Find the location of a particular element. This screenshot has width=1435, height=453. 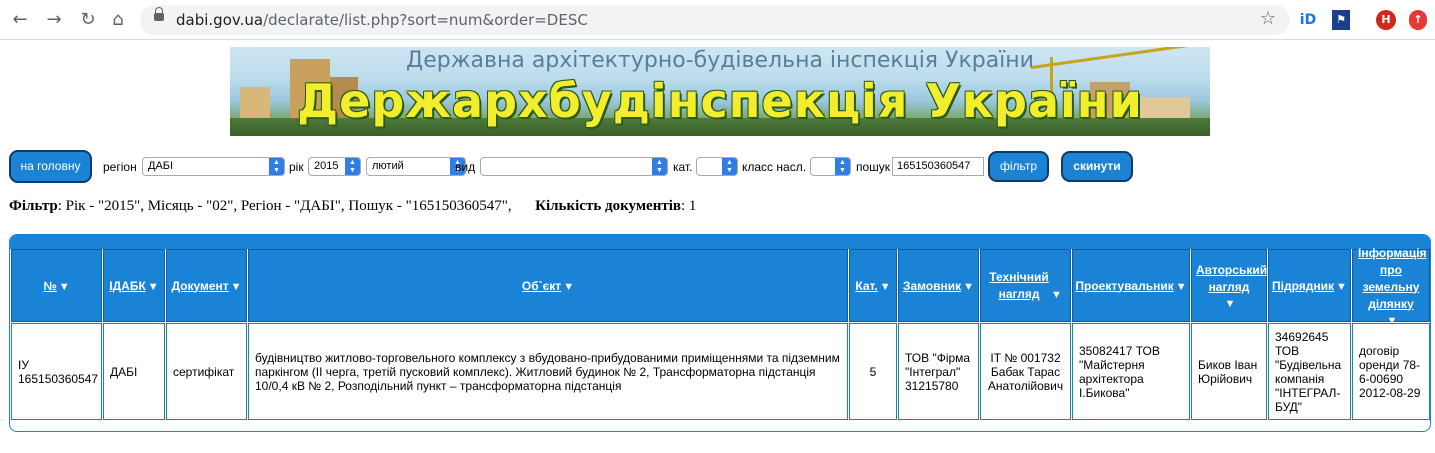

header-author-supervision: Авторський нагляд▼ is located at coordinates (1229, 285).